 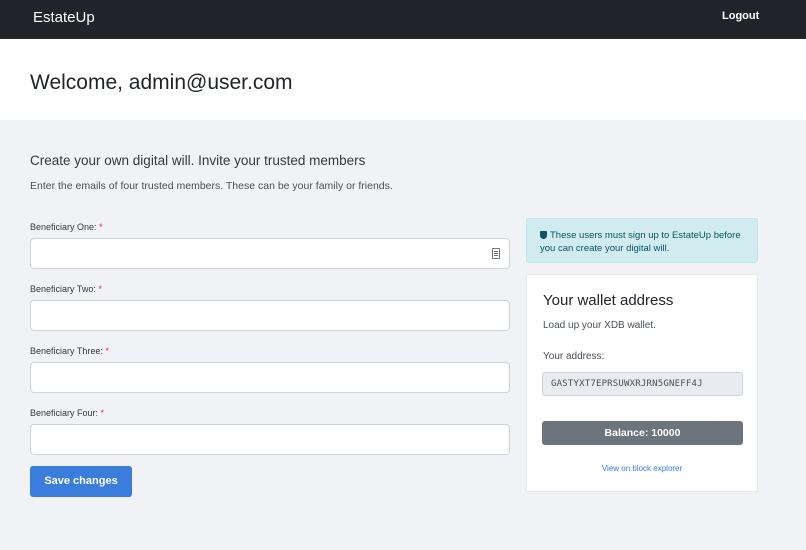 I want to click on address-label: Your address:, so click(x=574, y=356).